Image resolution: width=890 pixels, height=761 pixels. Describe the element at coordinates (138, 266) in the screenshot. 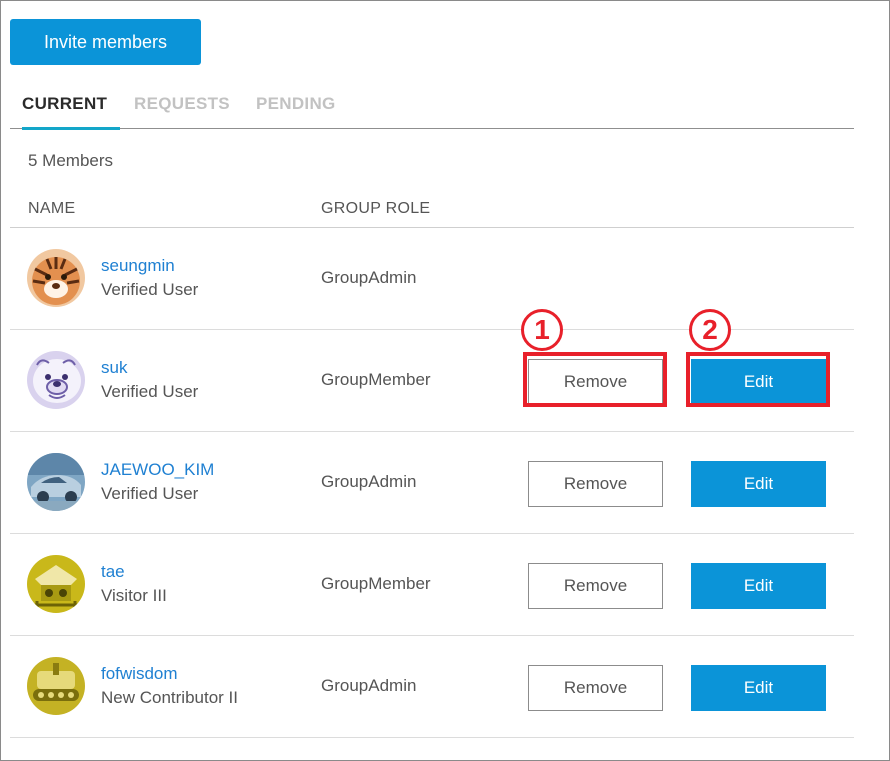

I see `member-username: seungmin` at that location.